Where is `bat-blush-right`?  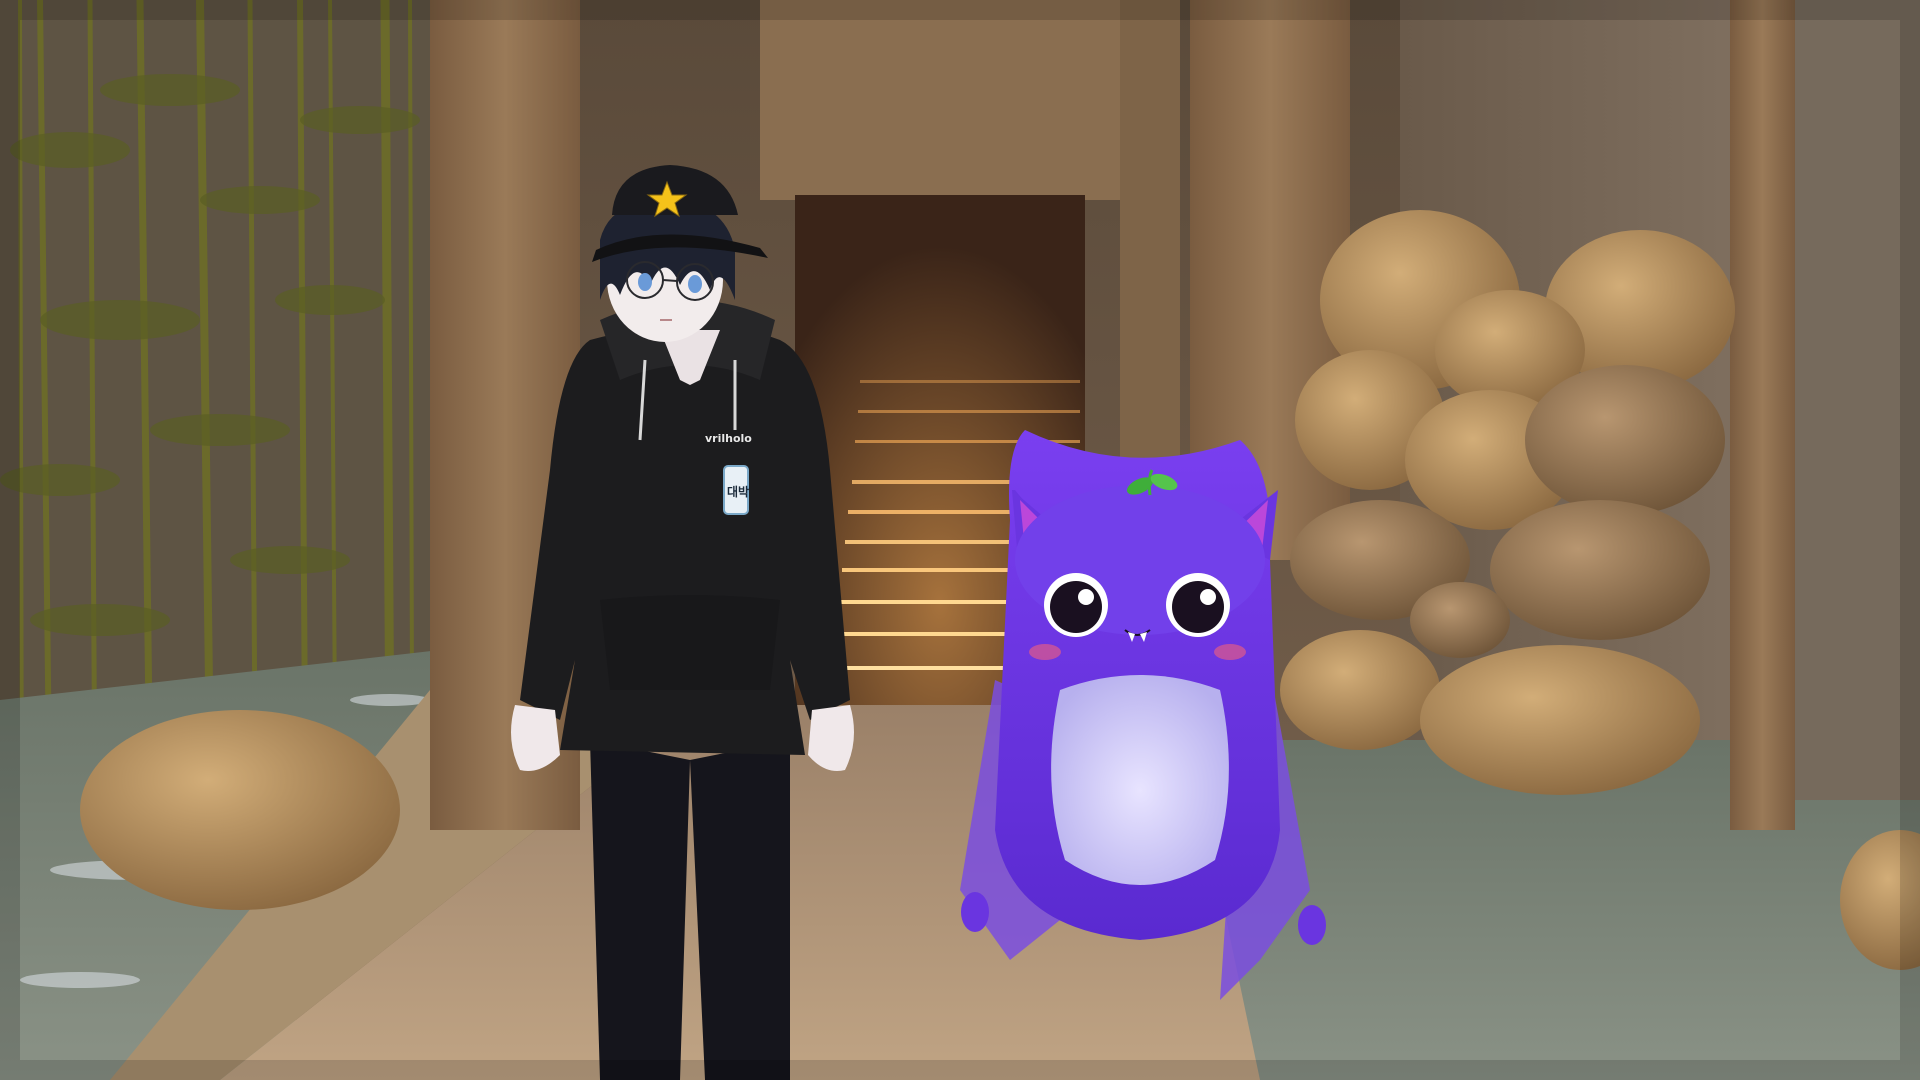
bat-blush-right is located at coordinates (1230, 652).